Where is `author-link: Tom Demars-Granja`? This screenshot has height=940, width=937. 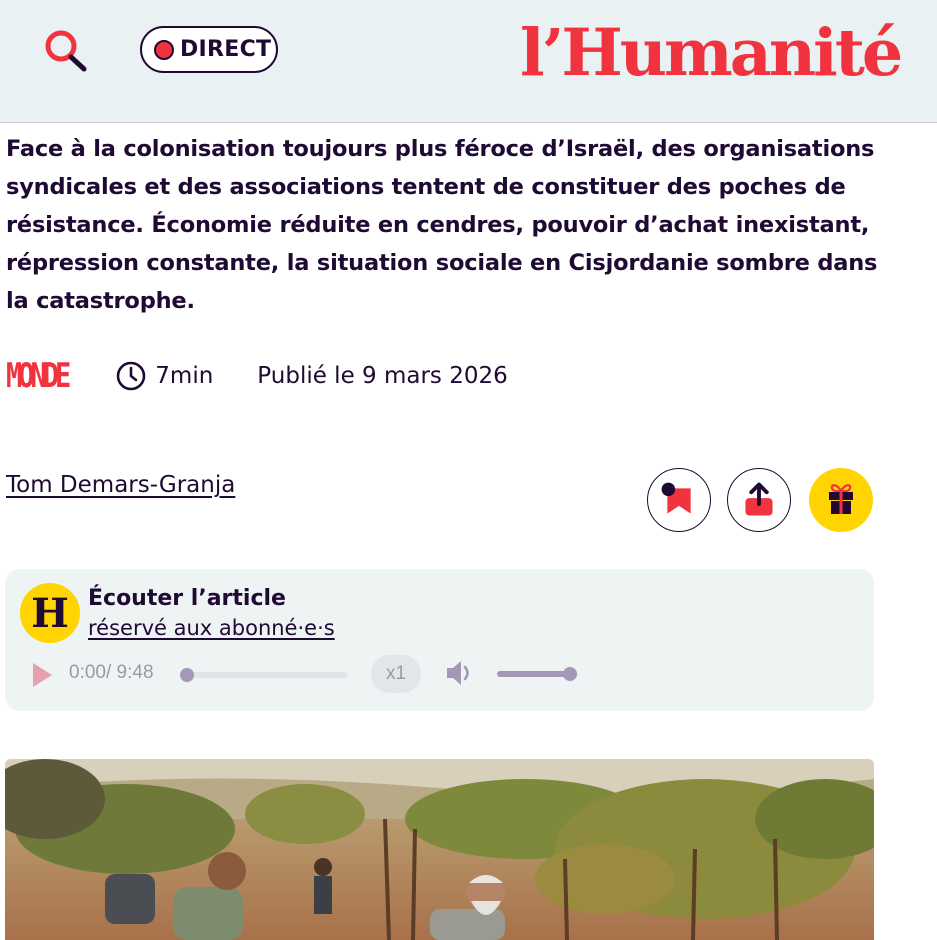
author-link: Tom Demars-Granja is located at coordinates (120, 485).